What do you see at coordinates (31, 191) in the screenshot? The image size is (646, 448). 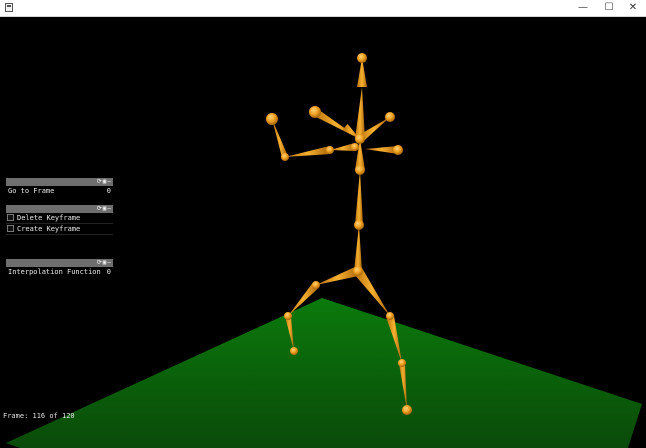 I see `goto-frame-label: Go to Frame` at bounding box center [31, 191].